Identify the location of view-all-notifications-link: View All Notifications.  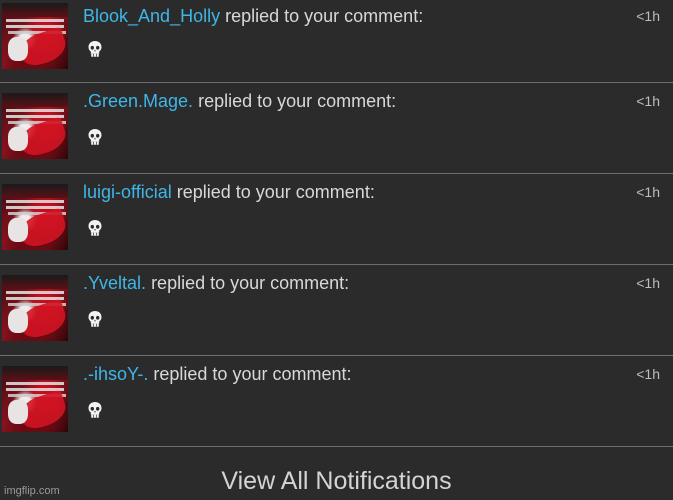
(336, 481).